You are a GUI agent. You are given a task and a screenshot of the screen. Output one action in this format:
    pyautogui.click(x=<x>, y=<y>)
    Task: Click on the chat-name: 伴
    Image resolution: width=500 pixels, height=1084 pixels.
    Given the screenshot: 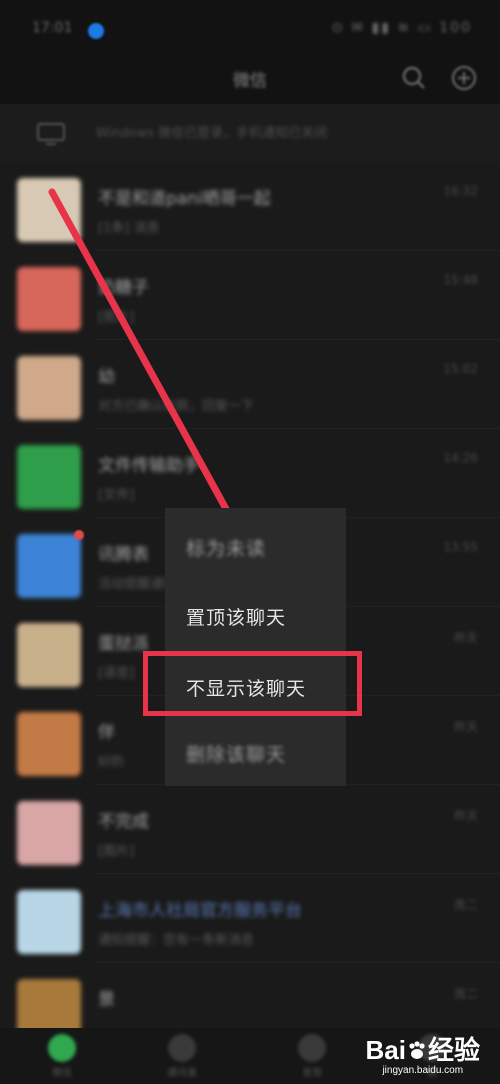 What is the action you would take?
    pyautogui.click(x=106, y=733)
    